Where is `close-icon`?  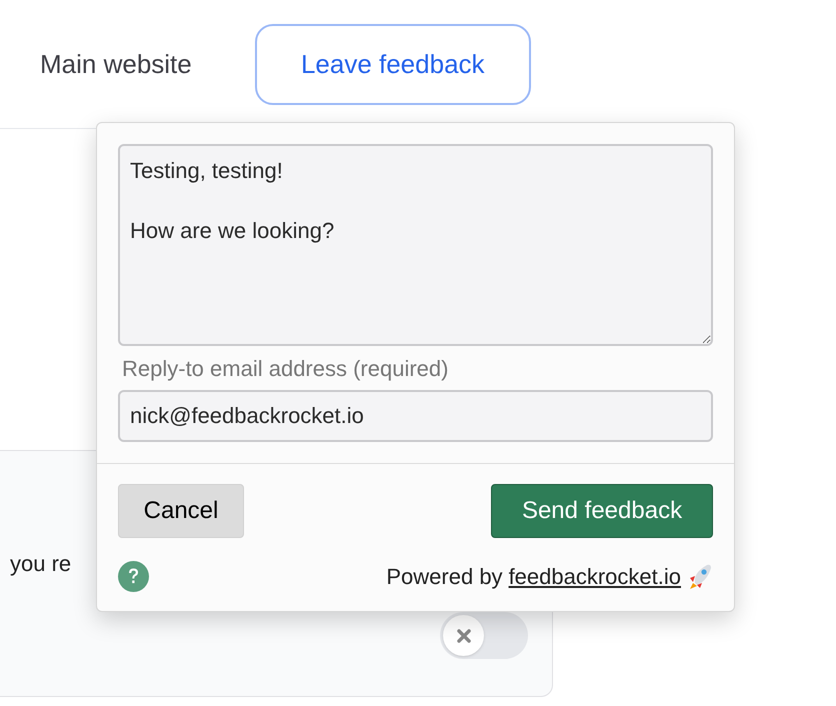
close-icon is located at coordinates (463, 635).